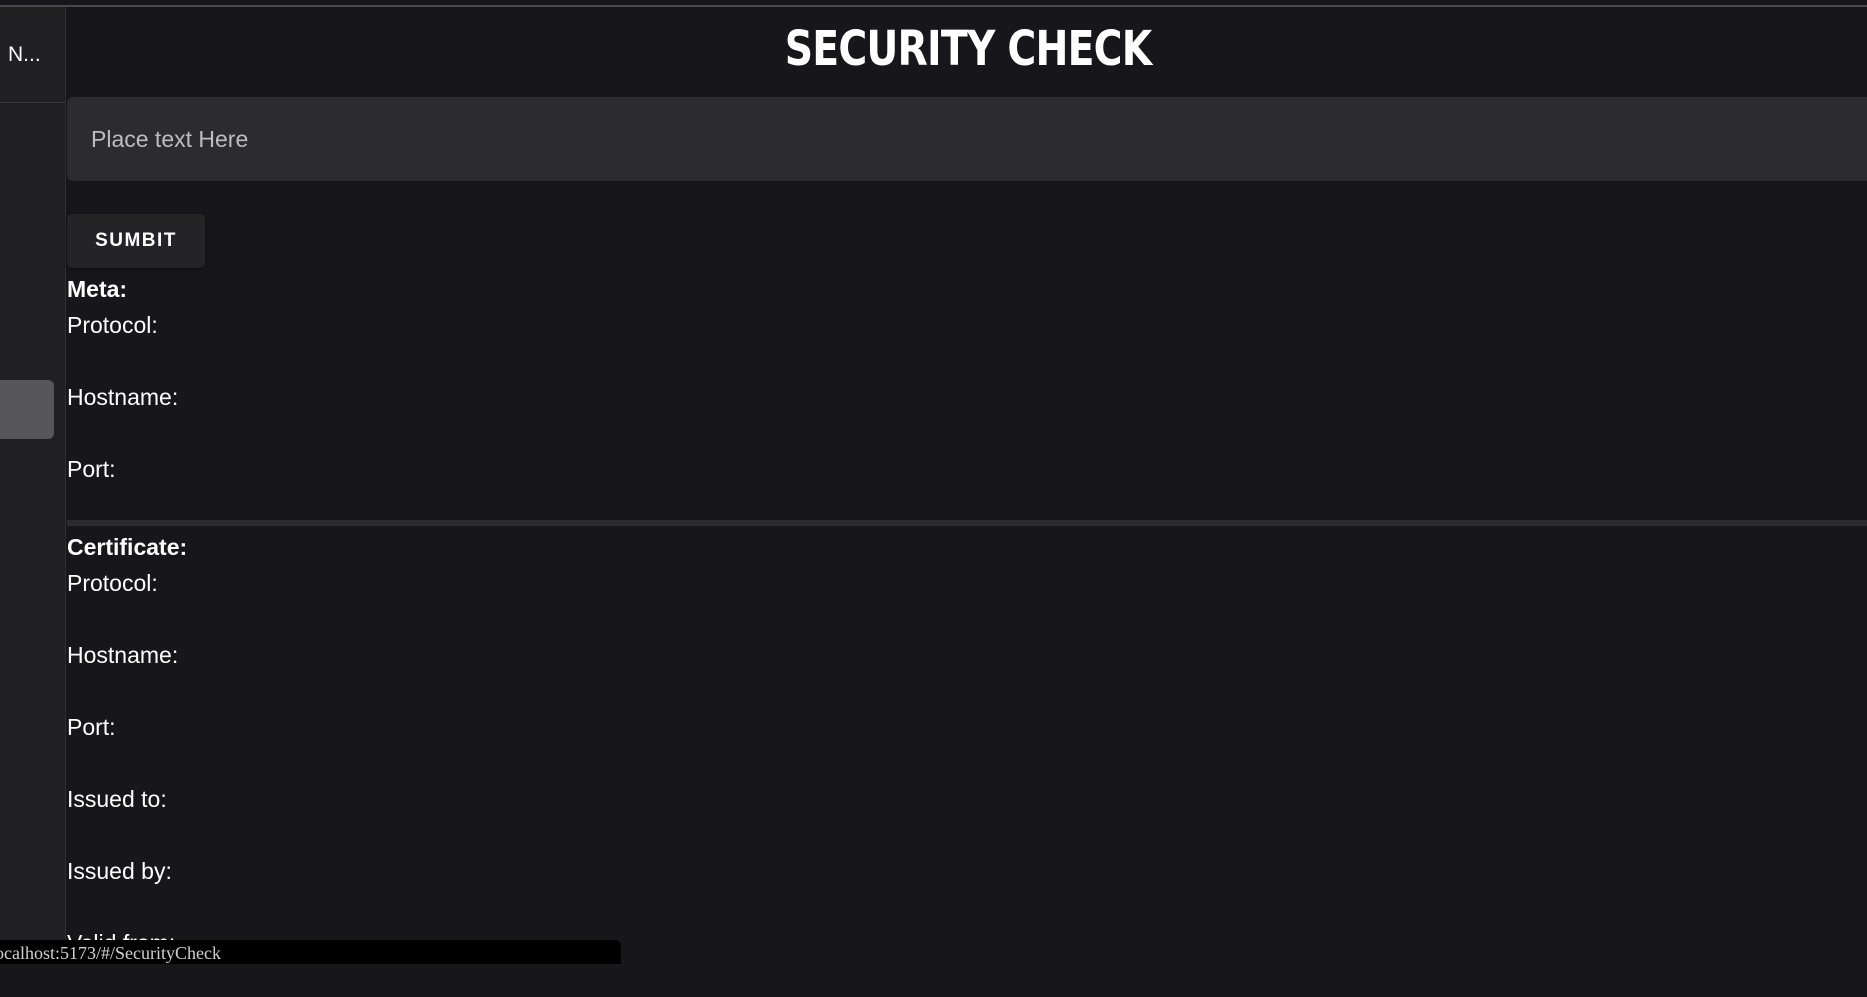 Image resolution: width=1867 pixels, height=997 pixels. Describe the element at coordinates (97, 289) in the screenshot. I see `meta-title: Meta:` at that location.